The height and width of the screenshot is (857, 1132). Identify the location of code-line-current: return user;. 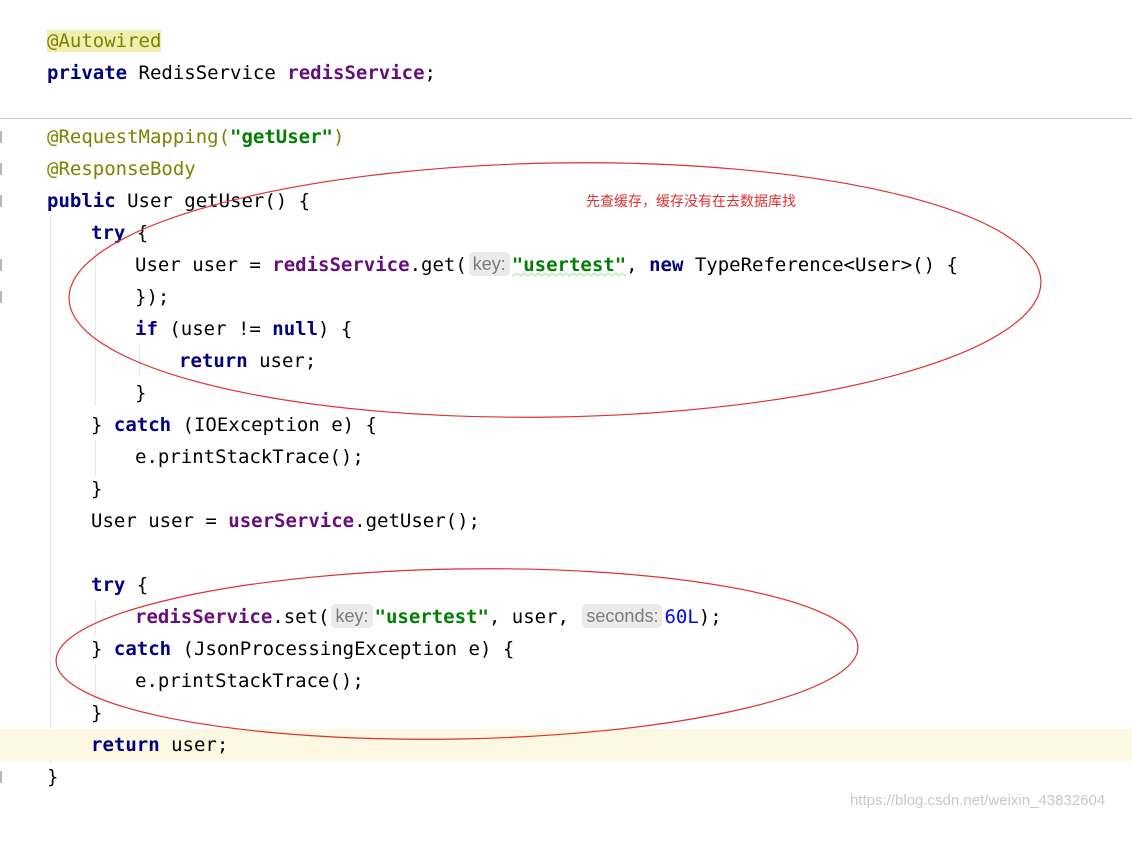
(566, 745).